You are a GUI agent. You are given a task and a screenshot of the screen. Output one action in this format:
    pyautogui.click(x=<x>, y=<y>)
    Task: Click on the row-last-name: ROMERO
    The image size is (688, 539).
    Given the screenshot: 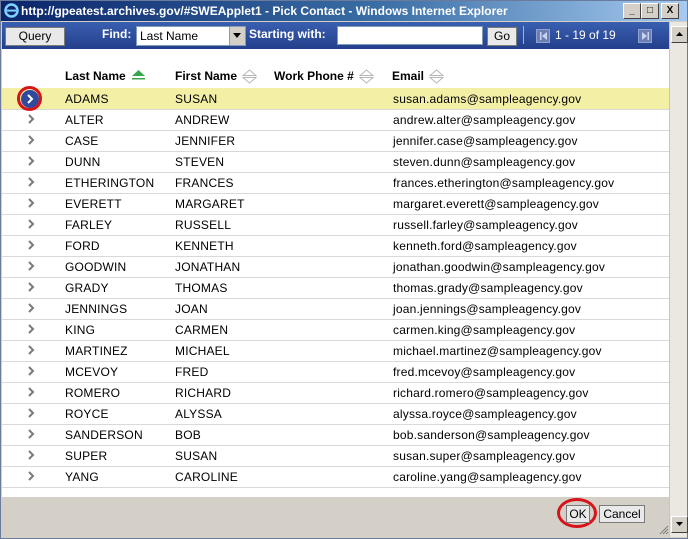 What is the action you would take?
    pyautogui.click(x=93, y=393)
    